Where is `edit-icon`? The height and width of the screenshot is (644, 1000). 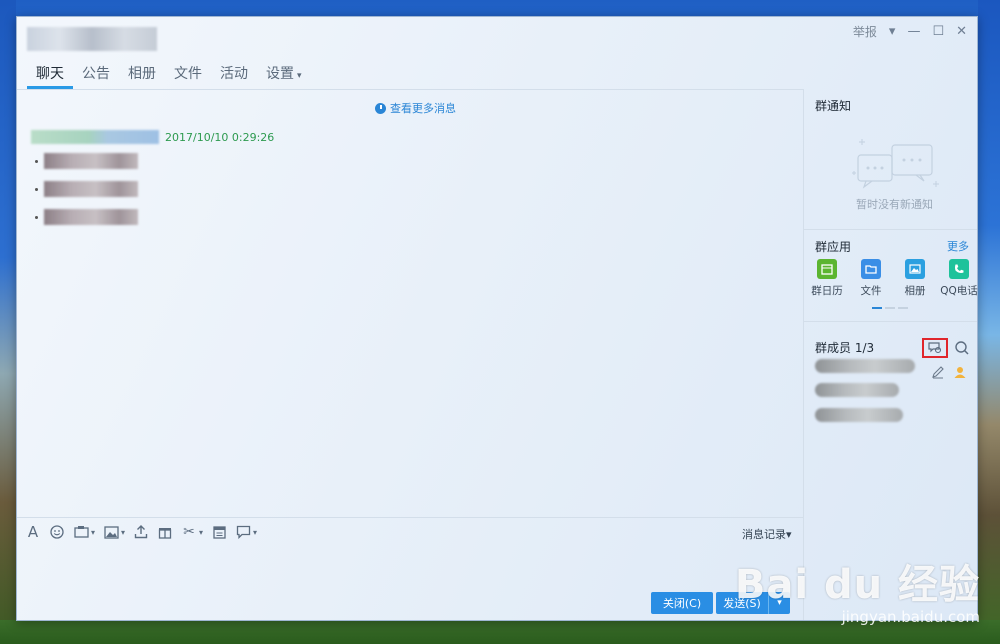
edit-icon is located at coordinates (938, 372).